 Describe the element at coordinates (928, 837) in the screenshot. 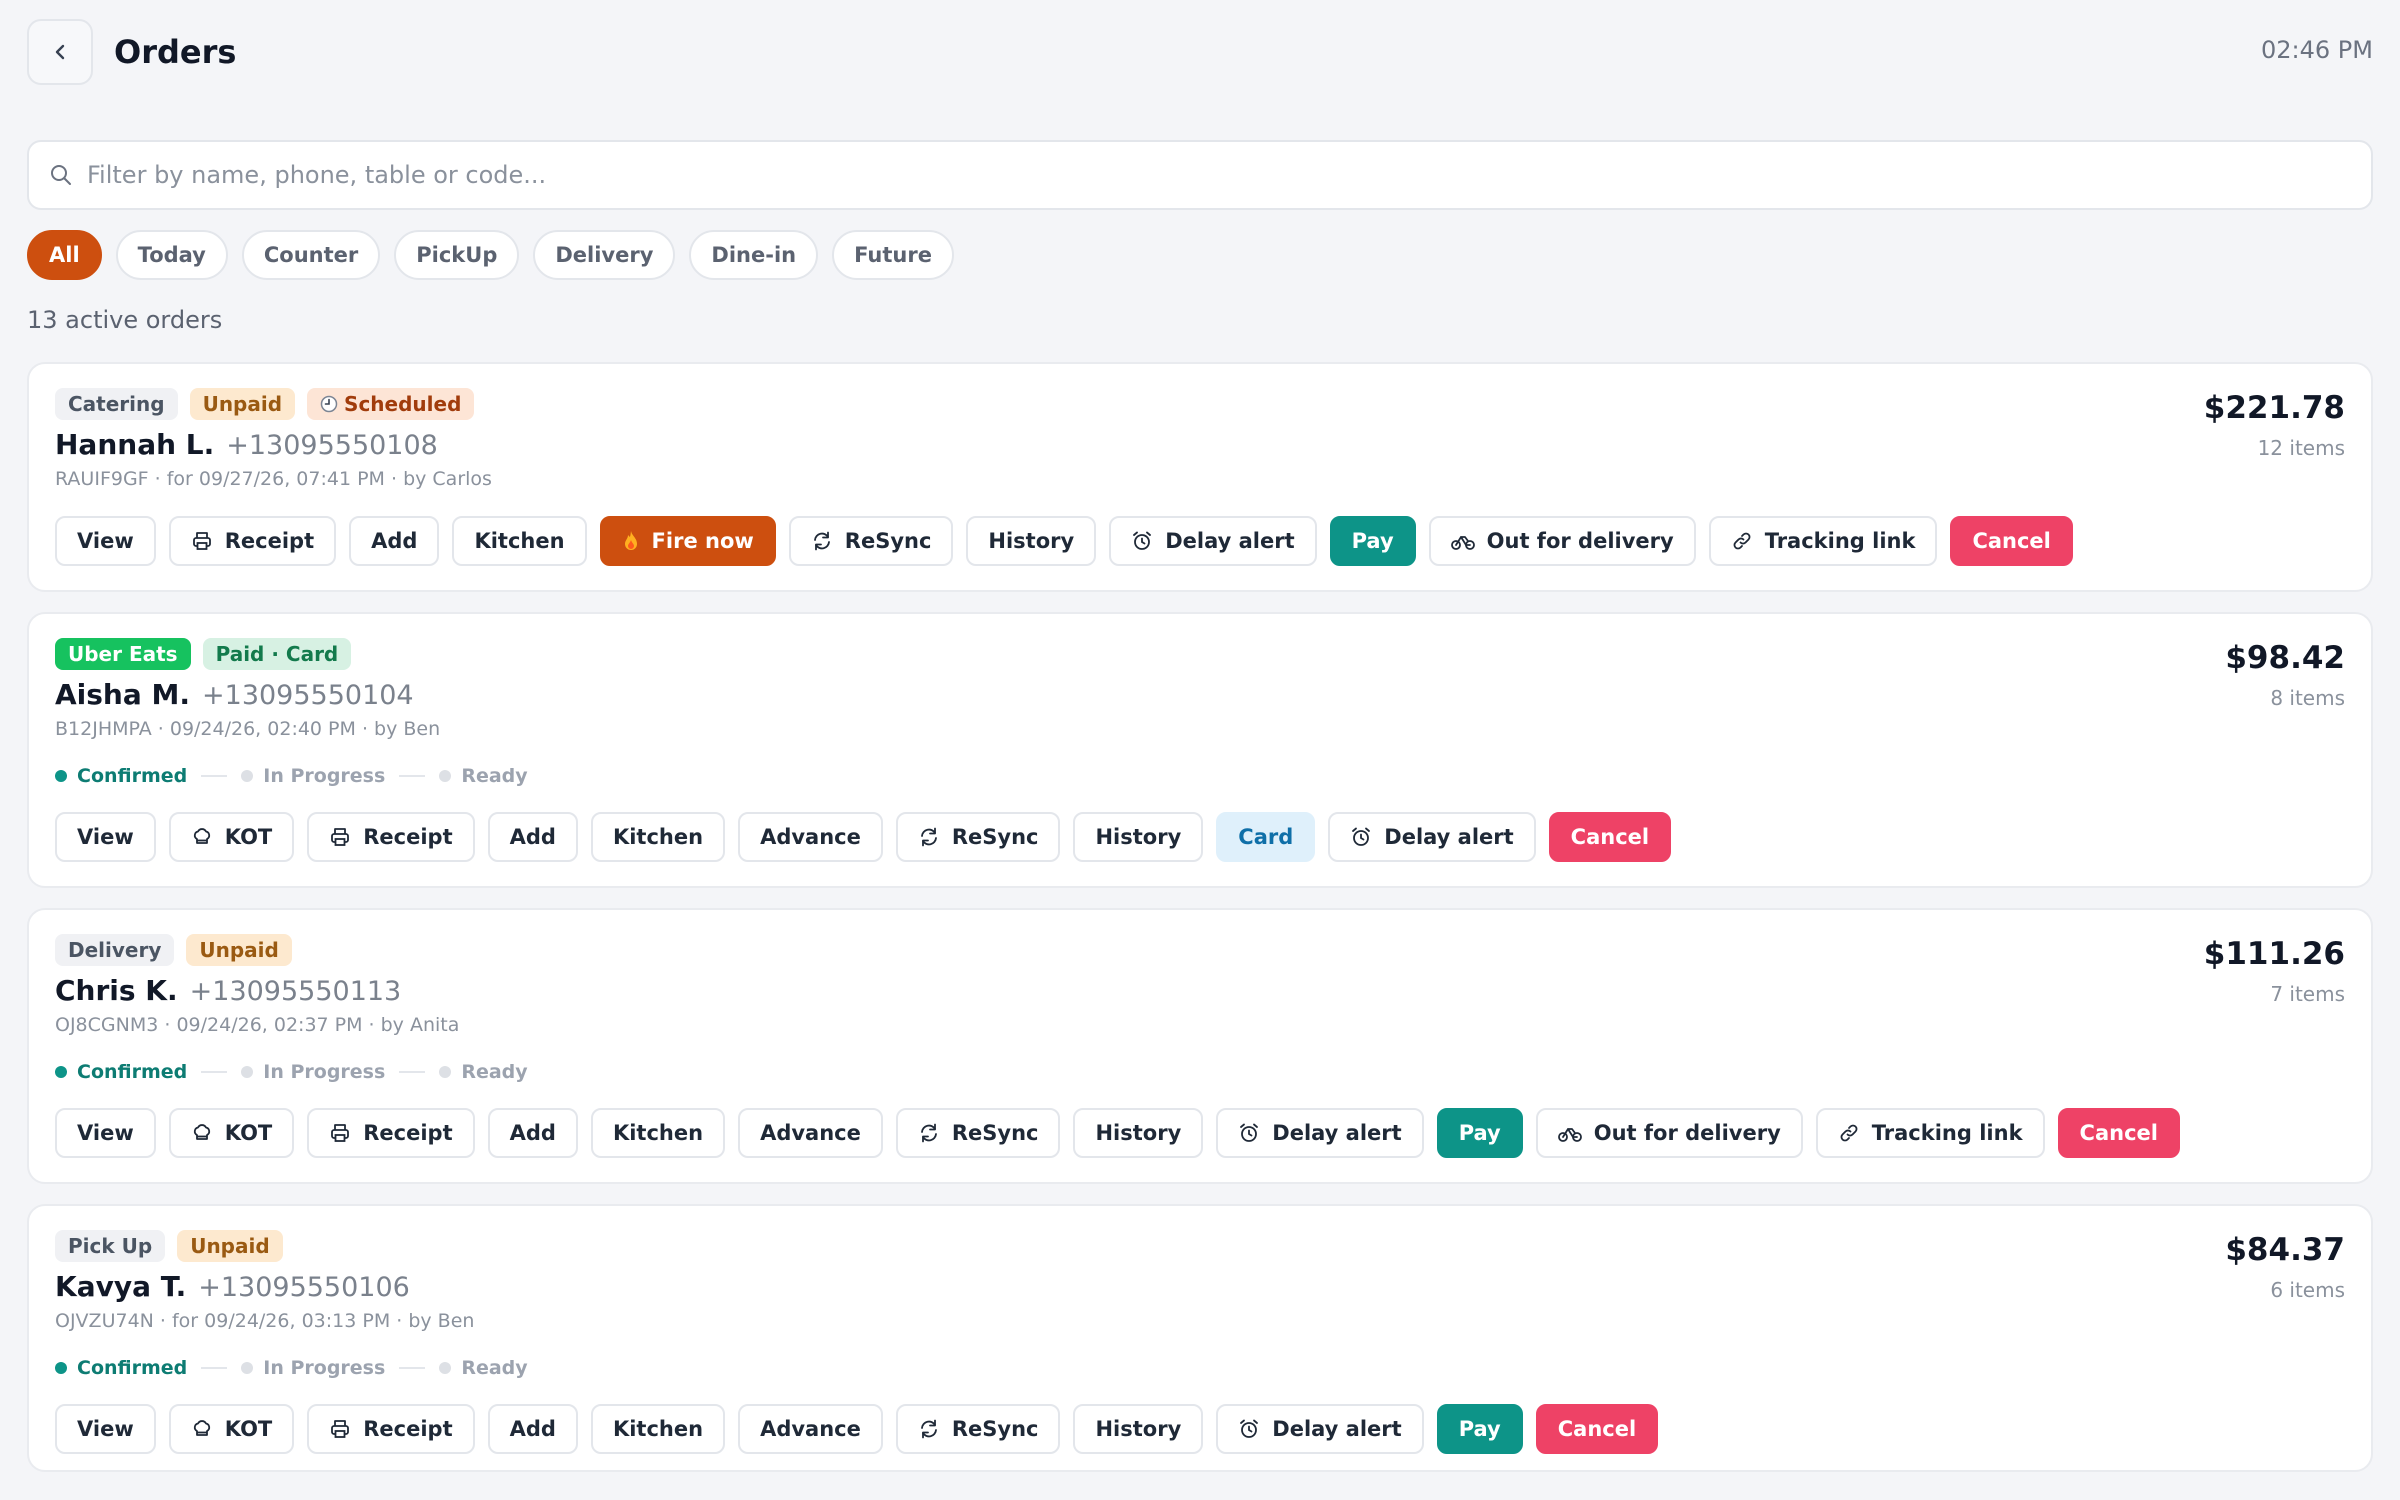

I see `refresh-icon` at that location.